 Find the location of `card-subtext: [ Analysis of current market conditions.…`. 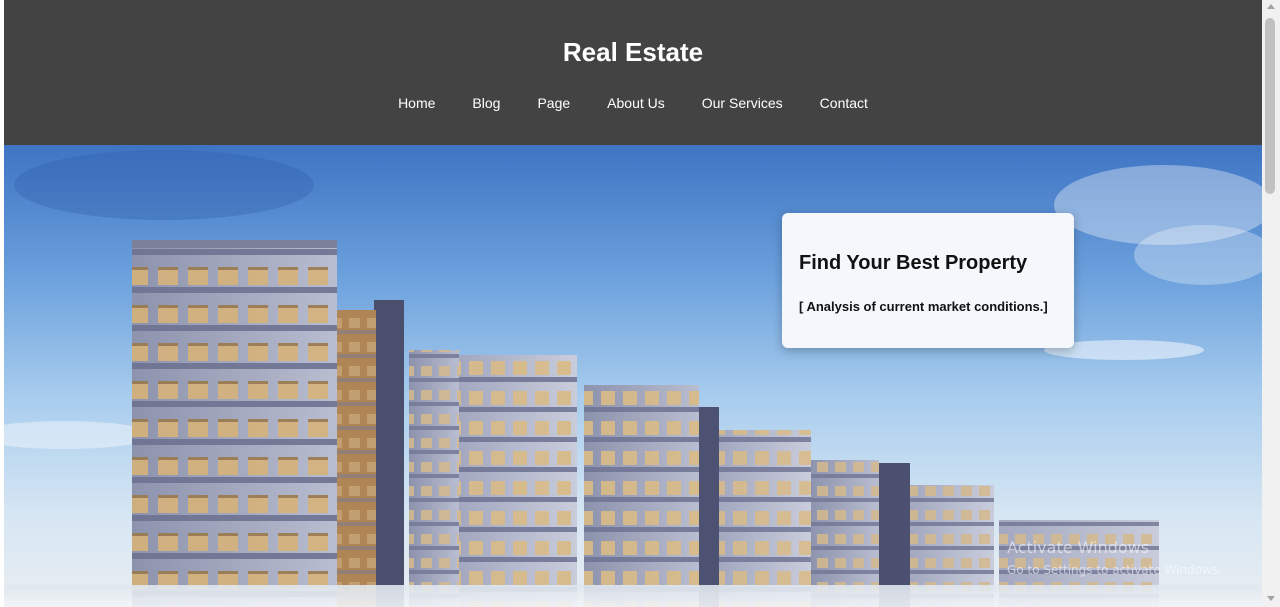

card-subtext: [ Analysis of current market conditions.… is located at coordinates (923, 306).